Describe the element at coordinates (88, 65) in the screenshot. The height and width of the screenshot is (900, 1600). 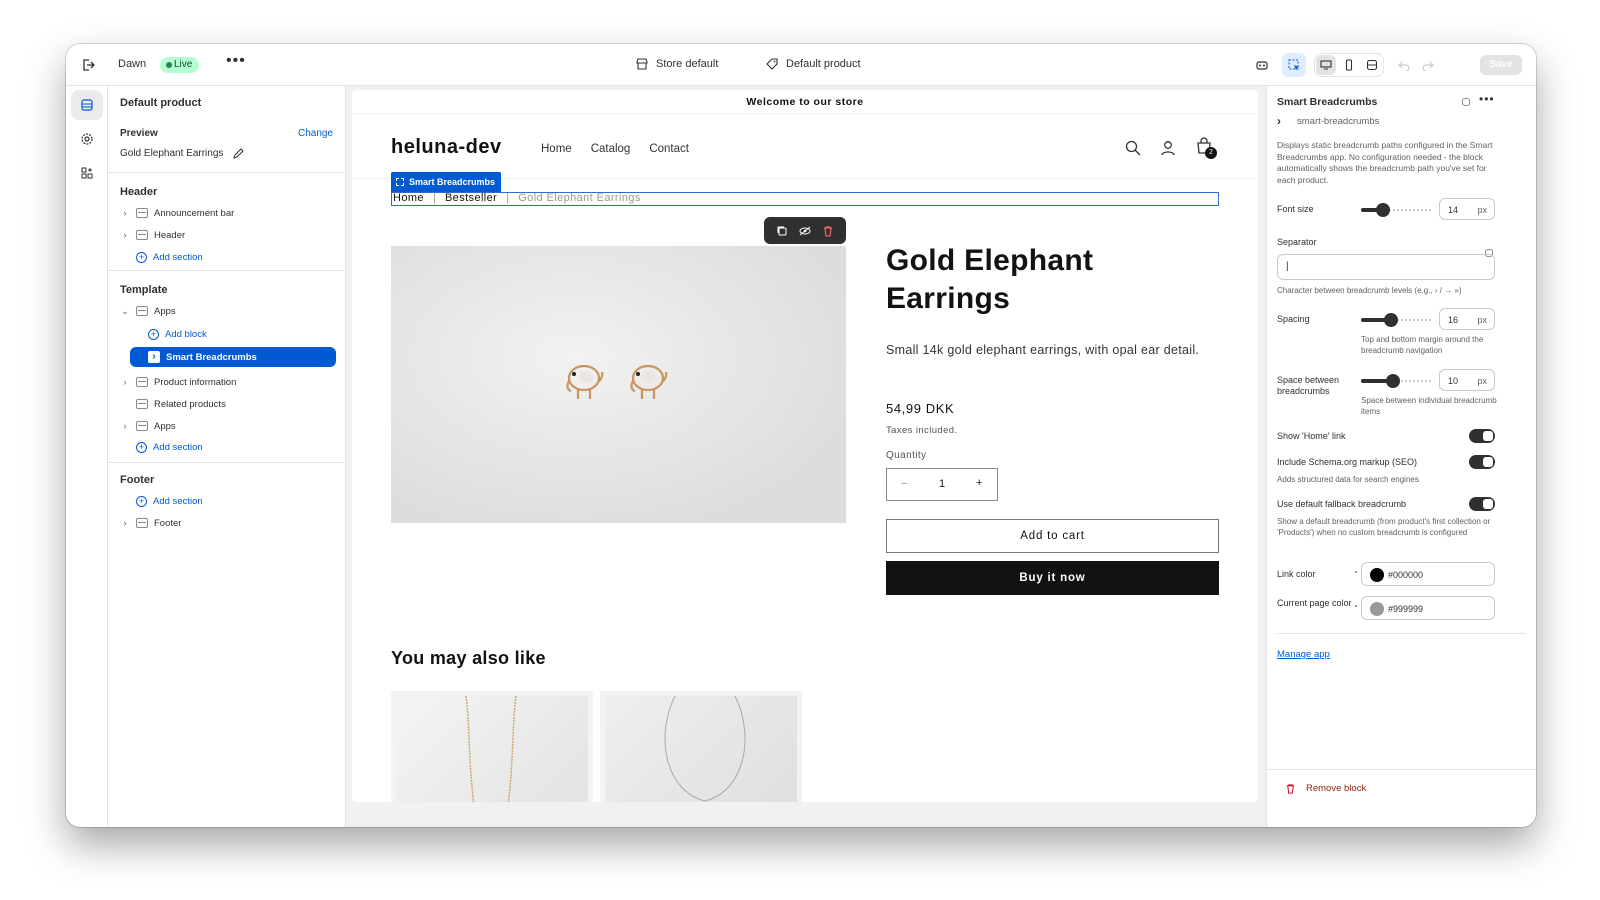
I see `exit-icon` at that location.